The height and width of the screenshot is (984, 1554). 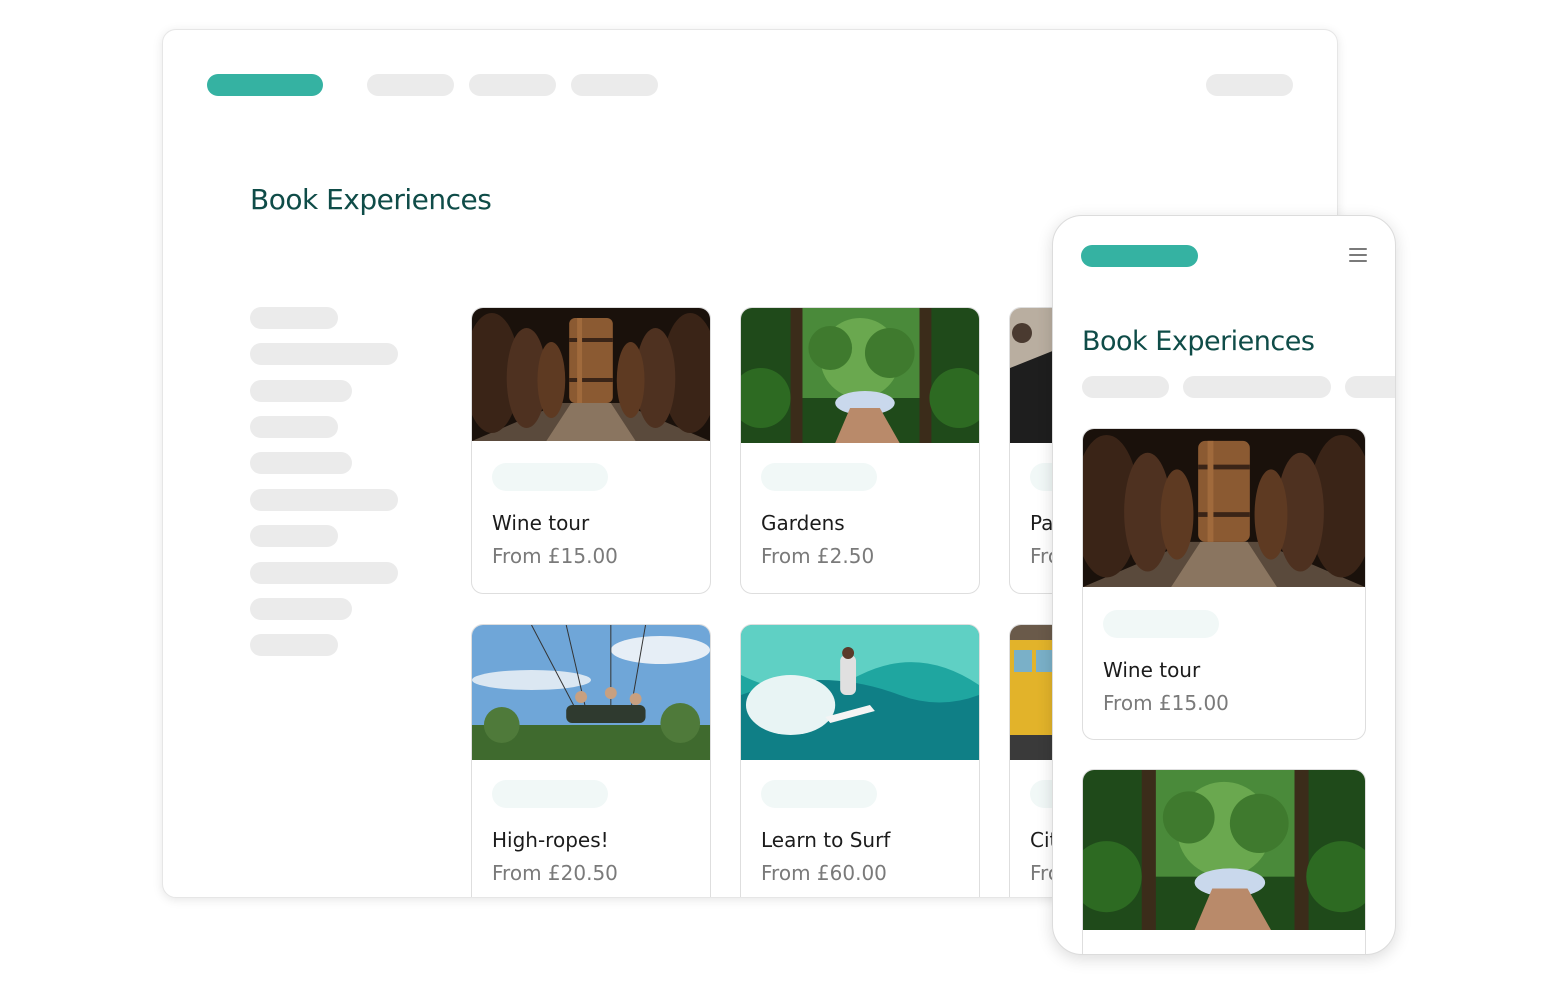 What do you see at coordinates (591, 692) in the screenshot?
I see `high-ropes-swing-image` at bounding box center [591, 692].